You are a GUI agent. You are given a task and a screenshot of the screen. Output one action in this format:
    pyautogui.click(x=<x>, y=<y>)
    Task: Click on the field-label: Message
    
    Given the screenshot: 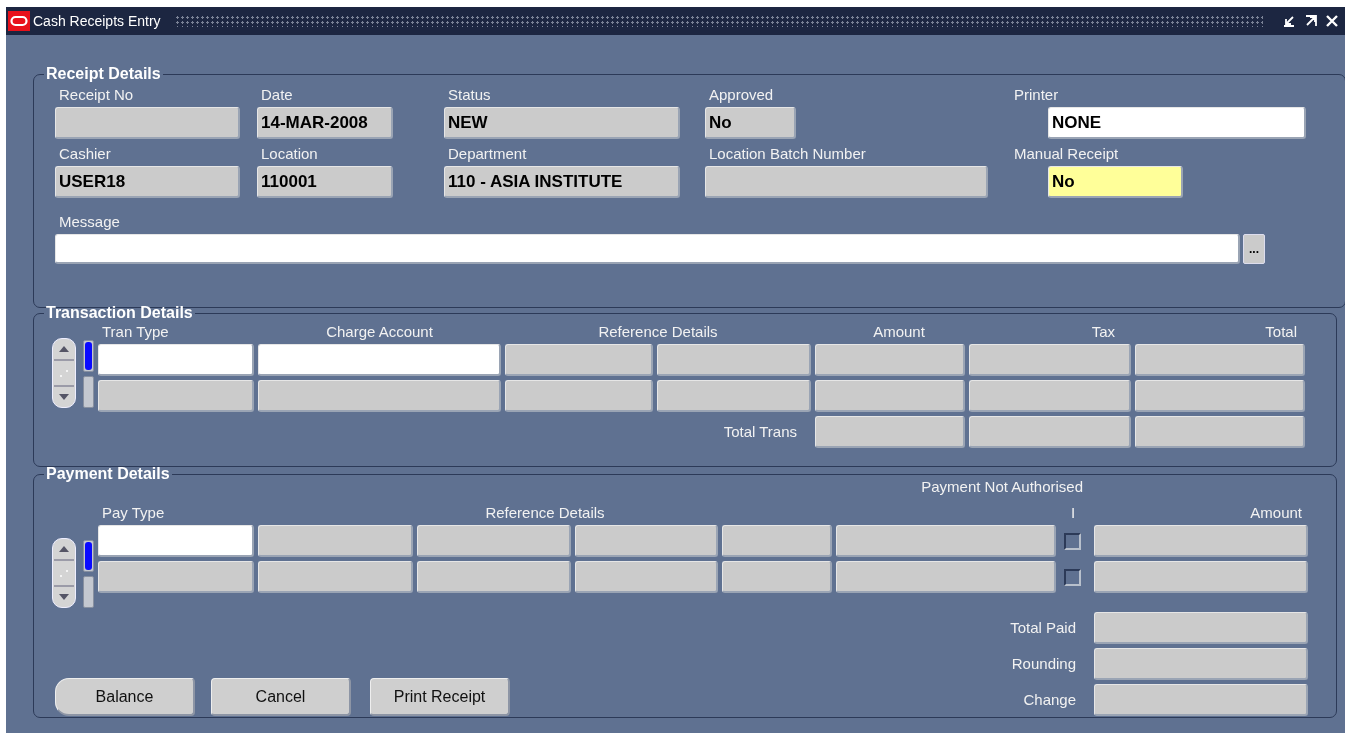 What is the action you would take?
    pyautogui.click(x=90, y=222)
    